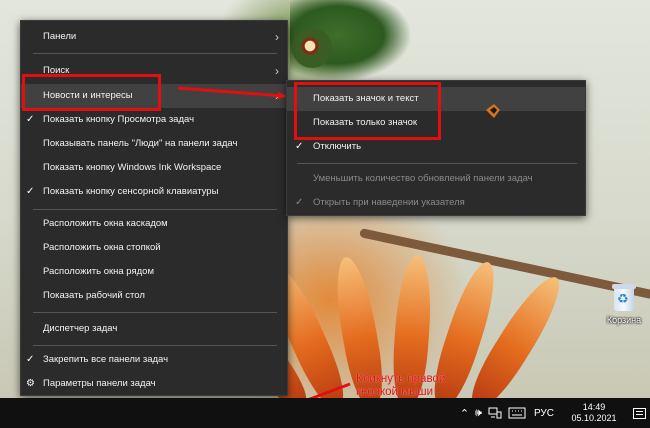 Image resolution: width=650 pixels, height=428 pixels. I want to click on menu-item-taskbar-settings: ⚙ Параметры панели задач, so click(154, 384).